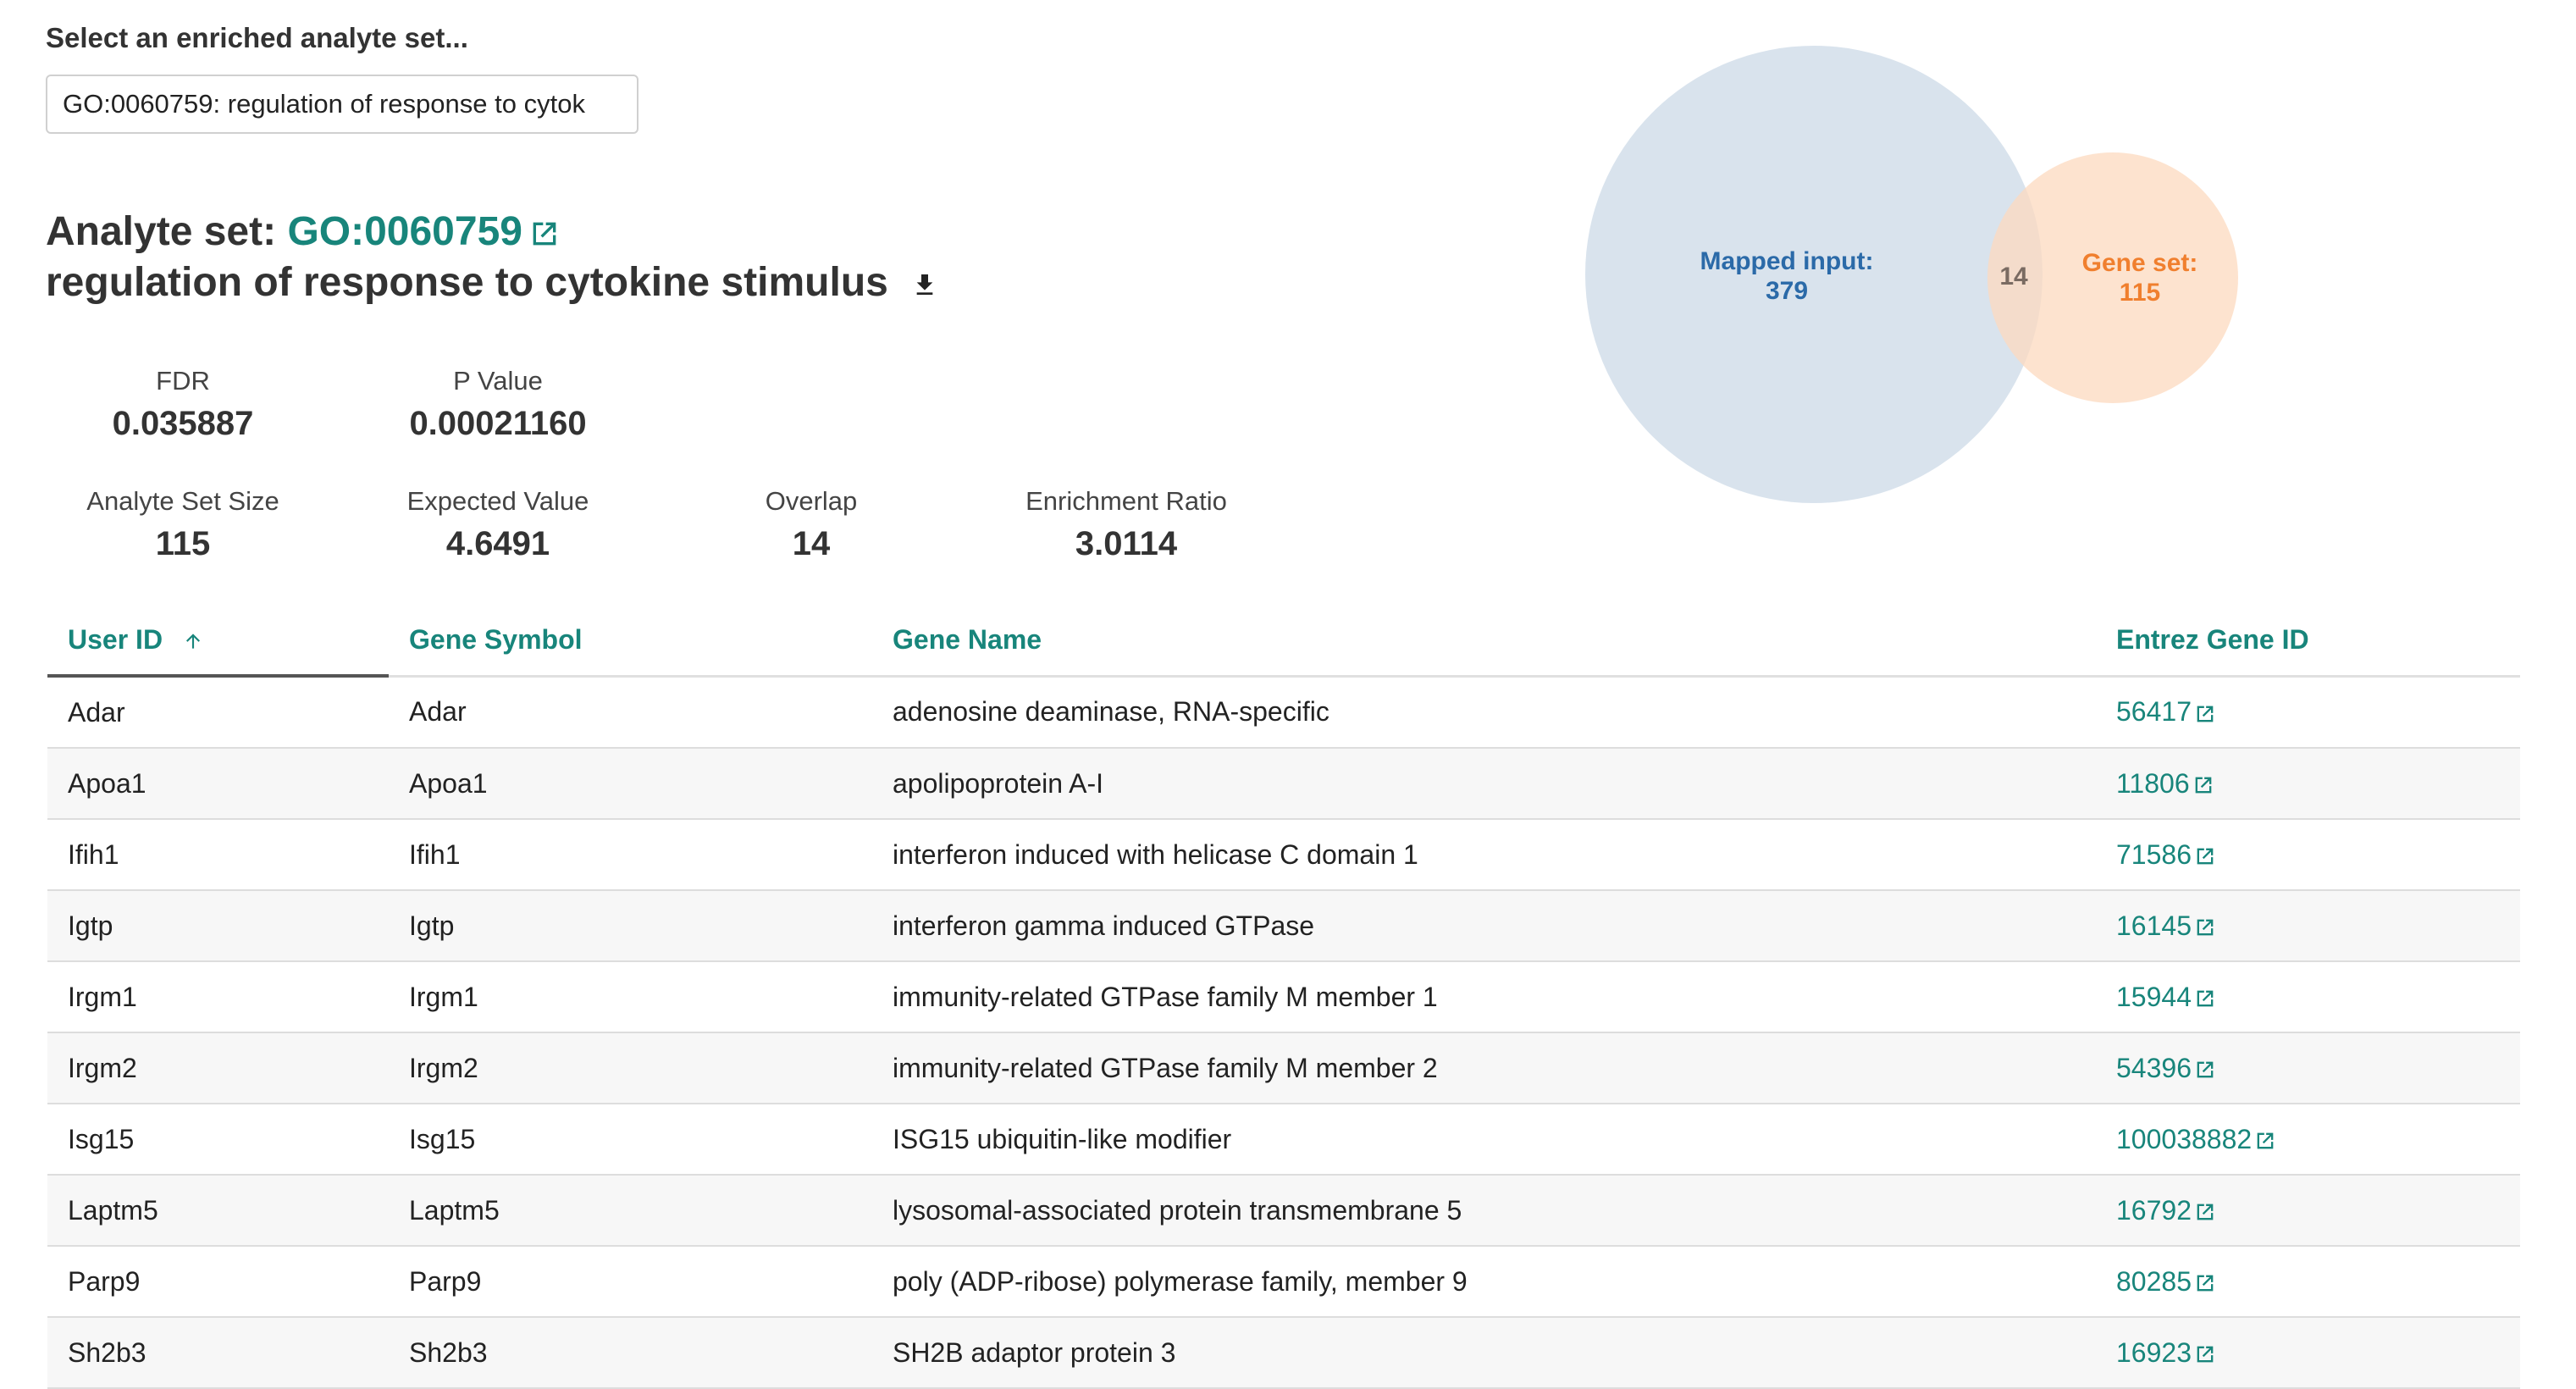  Describe the element at coordinates (218, 855) in the screenshot. I see `cell-user-id: Ifih1` at that location.